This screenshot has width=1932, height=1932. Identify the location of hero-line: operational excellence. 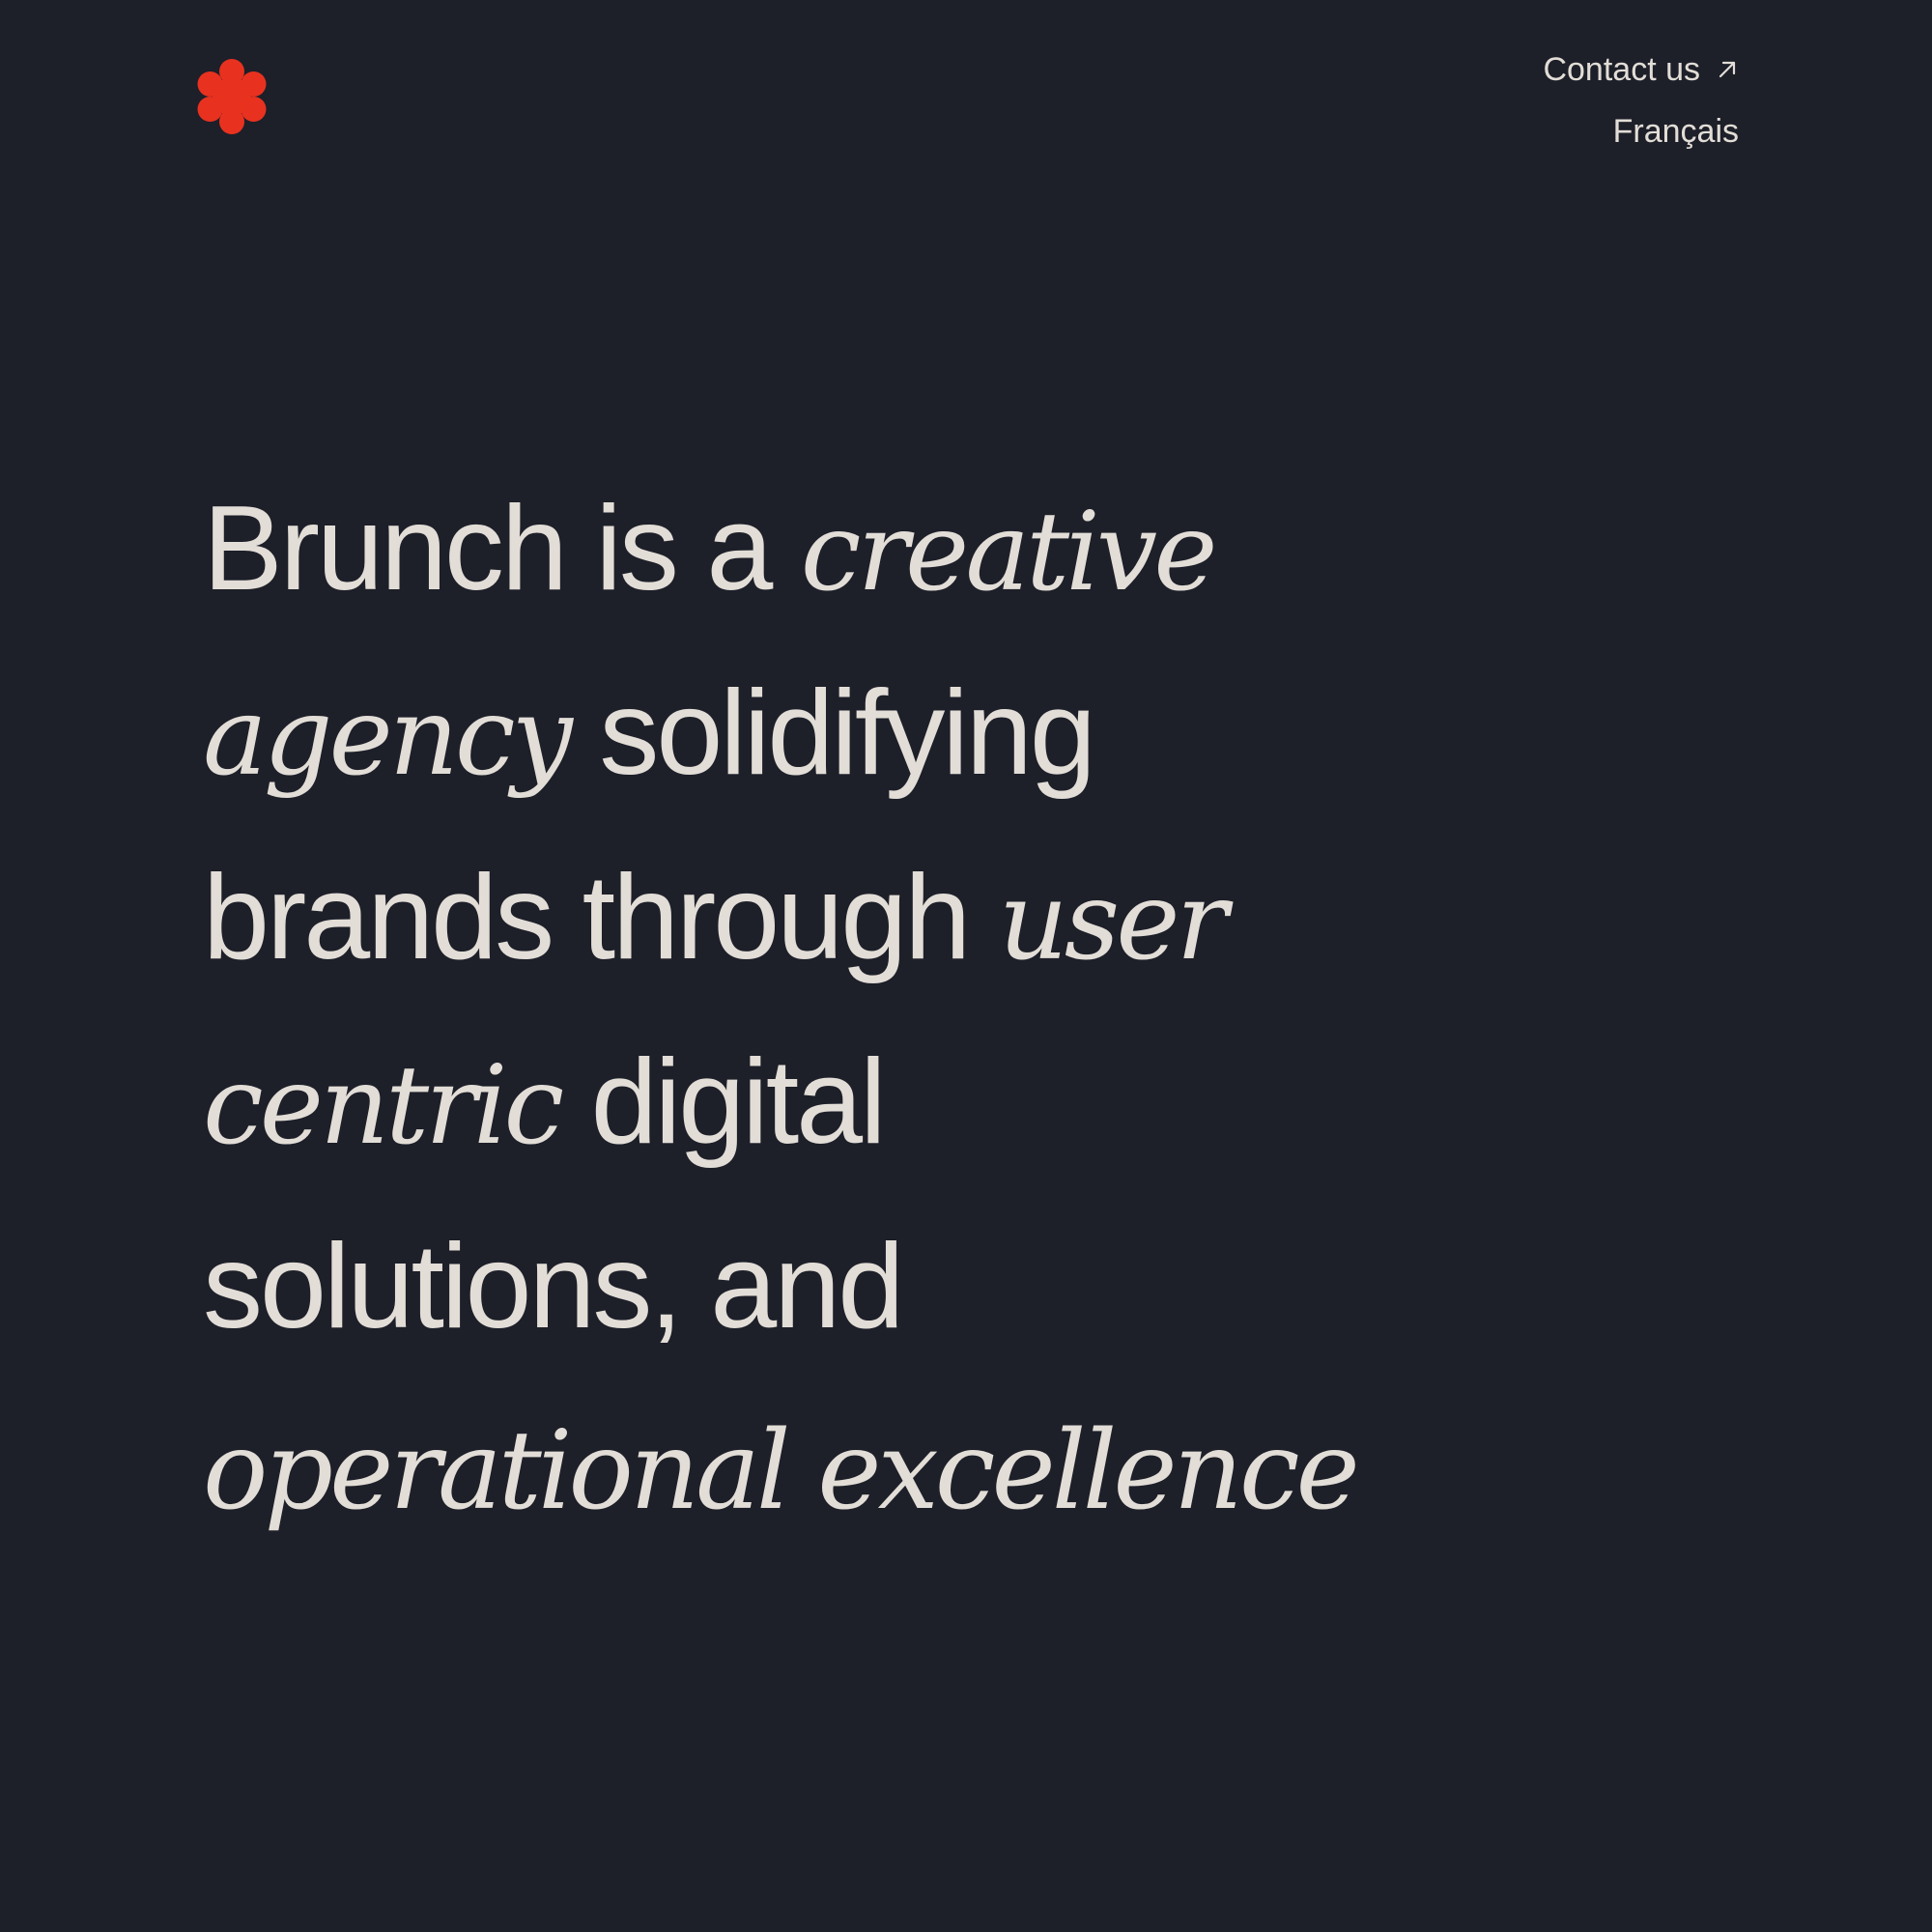
(831, 1470).